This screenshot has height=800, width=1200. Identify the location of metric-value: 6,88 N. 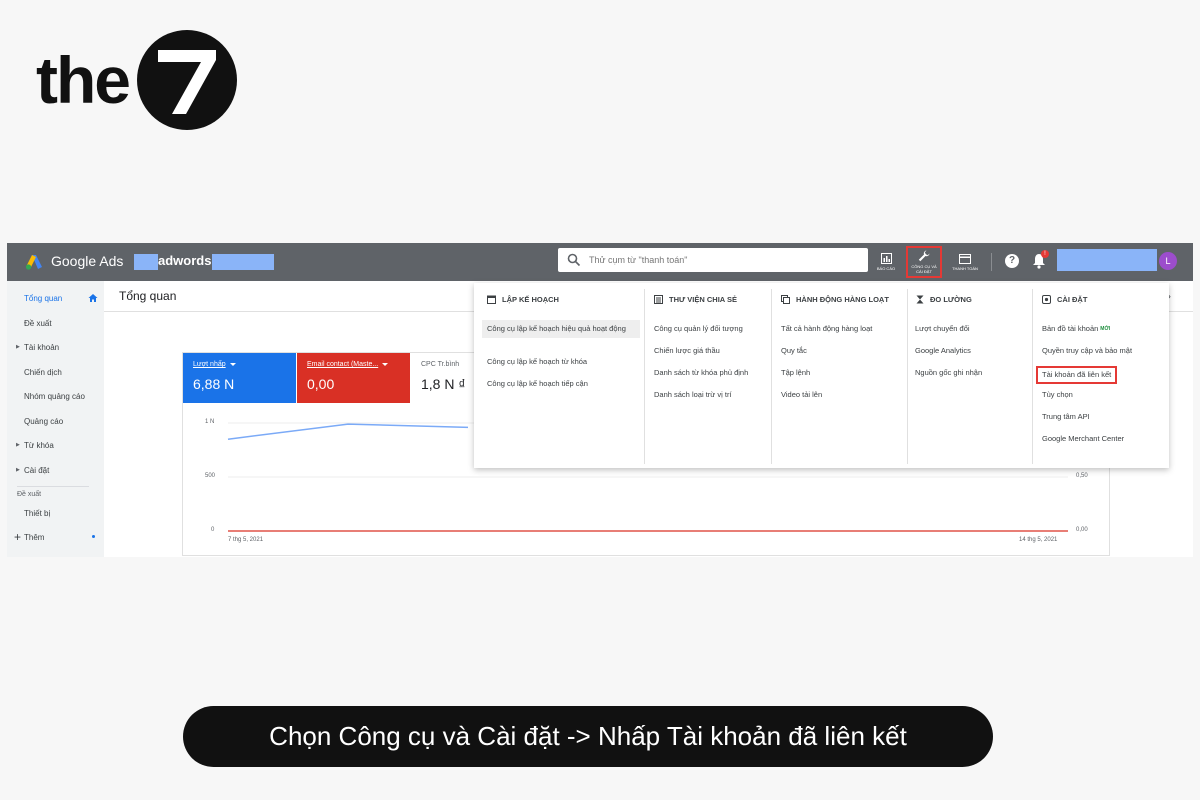
(214, 384).